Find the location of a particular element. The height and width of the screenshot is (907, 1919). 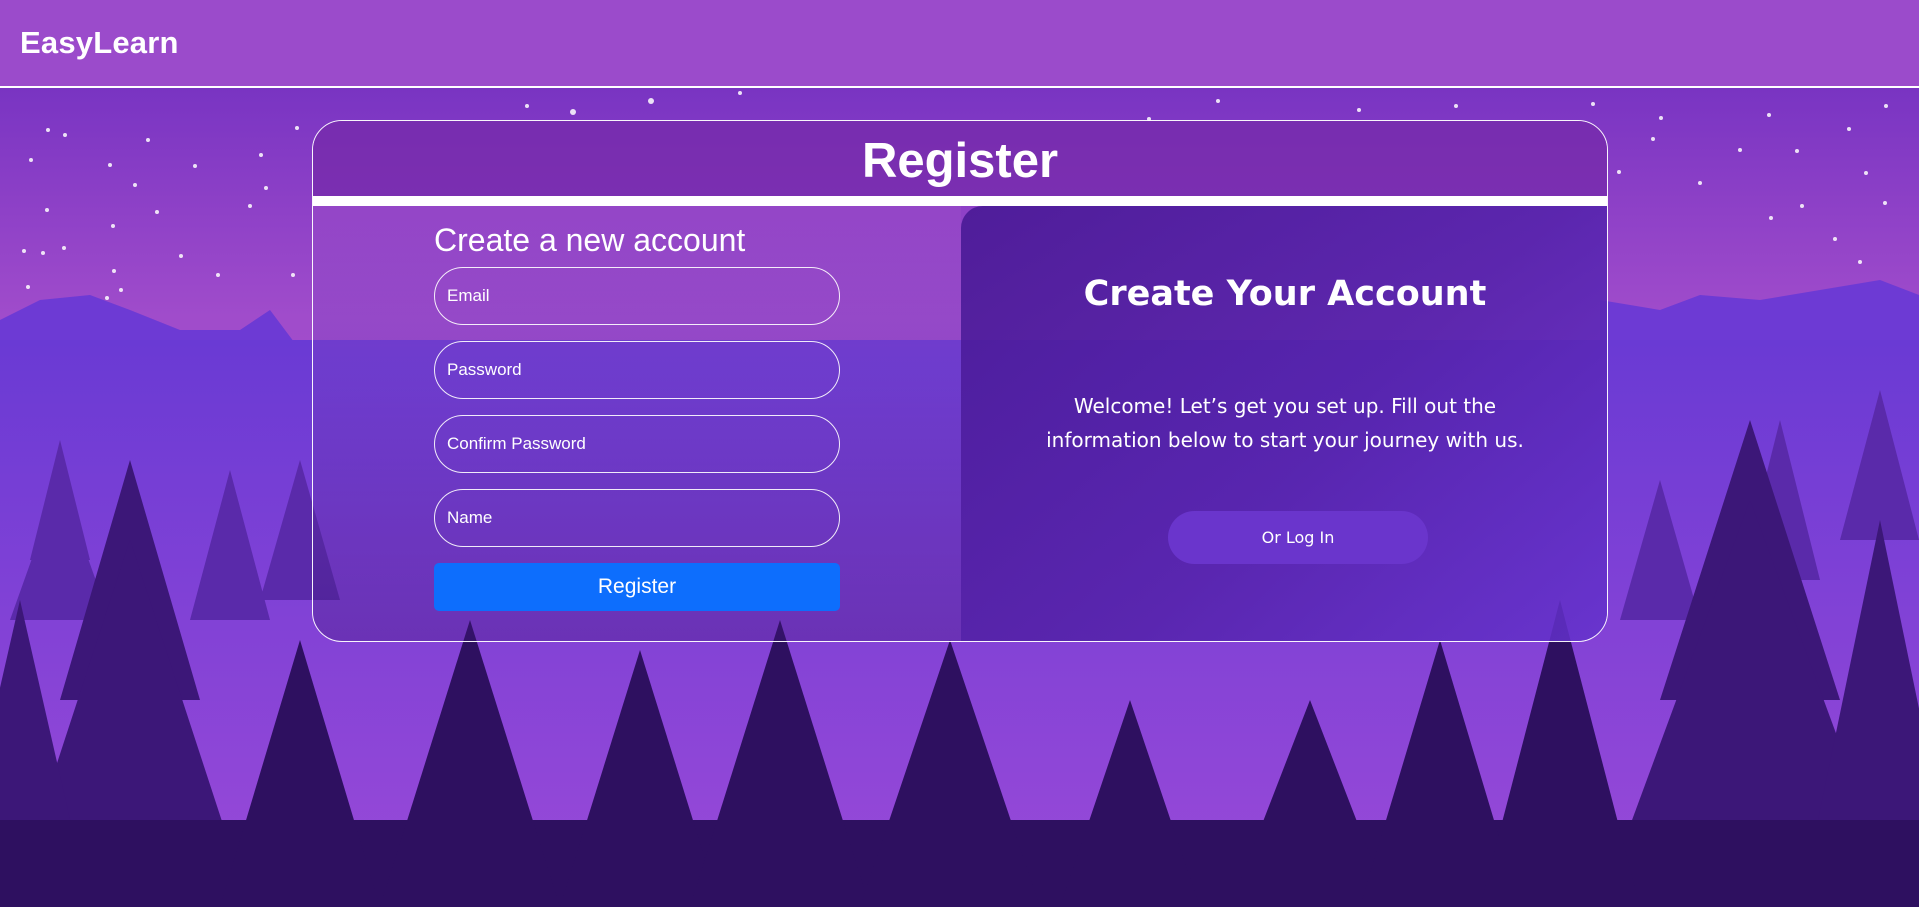

top-navbar: EasyLearn is located at coordinates (959, 44).